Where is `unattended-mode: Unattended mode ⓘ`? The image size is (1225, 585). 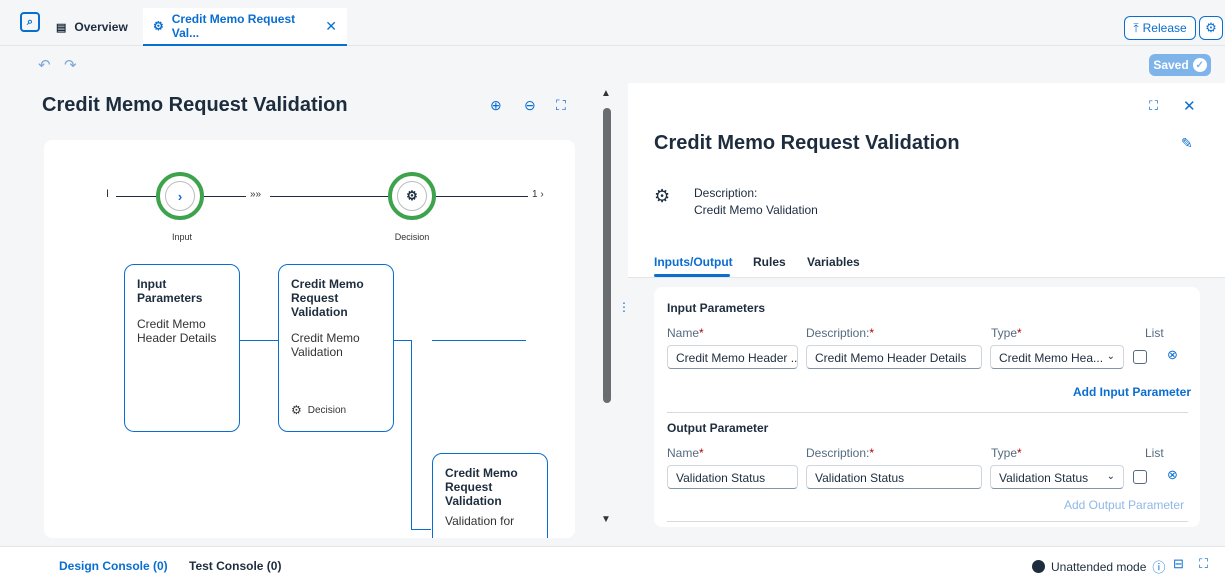 unattended-mode: Unattended mode ⓘ is located at coordinates (1098, 566).